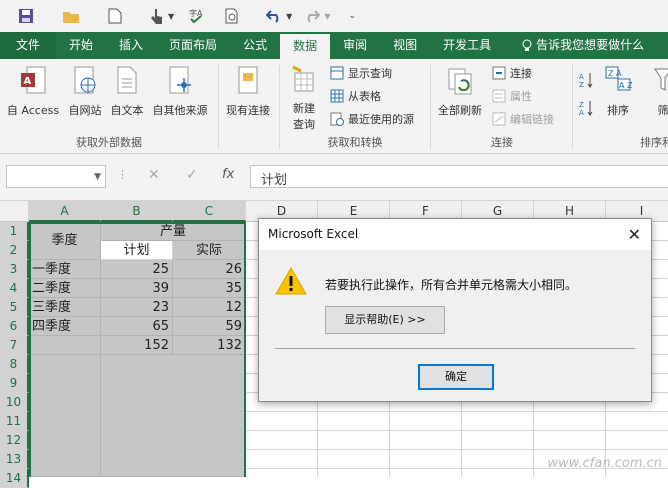 The height and width of the screenshot is (488, 668). I want to click on select-all-corner, so click(14, 211).